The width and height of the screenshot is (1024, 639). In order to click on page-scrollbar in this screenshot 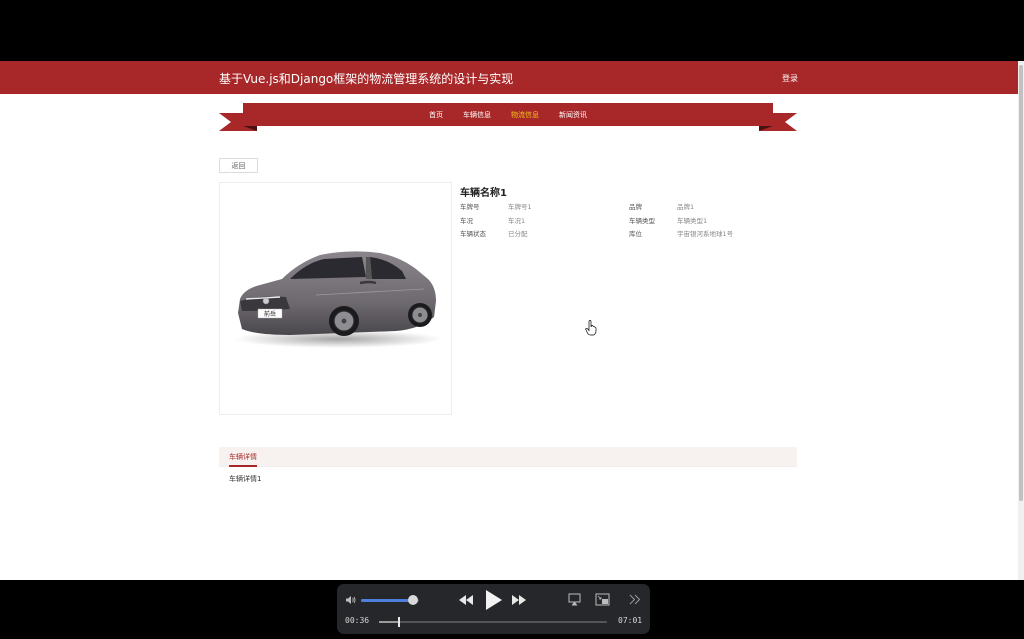, I will do `click(1021, 320)`.